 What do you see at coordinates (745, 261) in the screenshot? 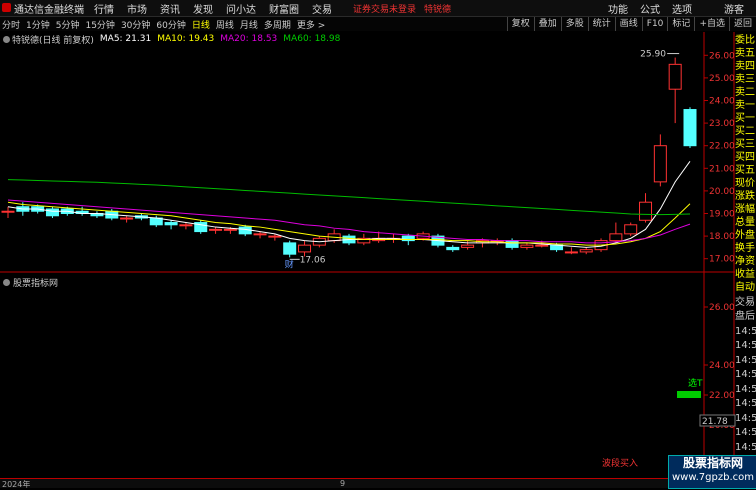
I see `quote-field-label: 净资` at bounding box center [745, 261].